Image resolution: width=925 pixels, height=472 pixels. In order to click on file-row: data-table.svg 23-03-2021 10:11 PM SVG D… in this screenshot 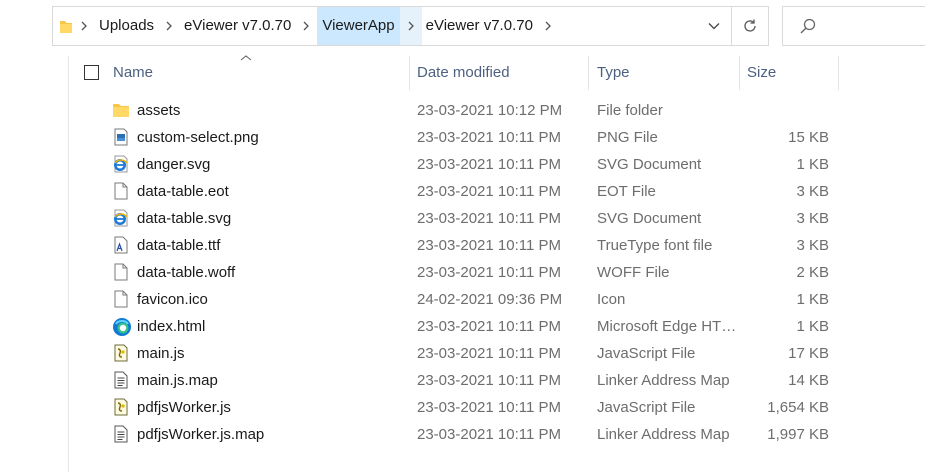, I will do `click(462, 218)`.